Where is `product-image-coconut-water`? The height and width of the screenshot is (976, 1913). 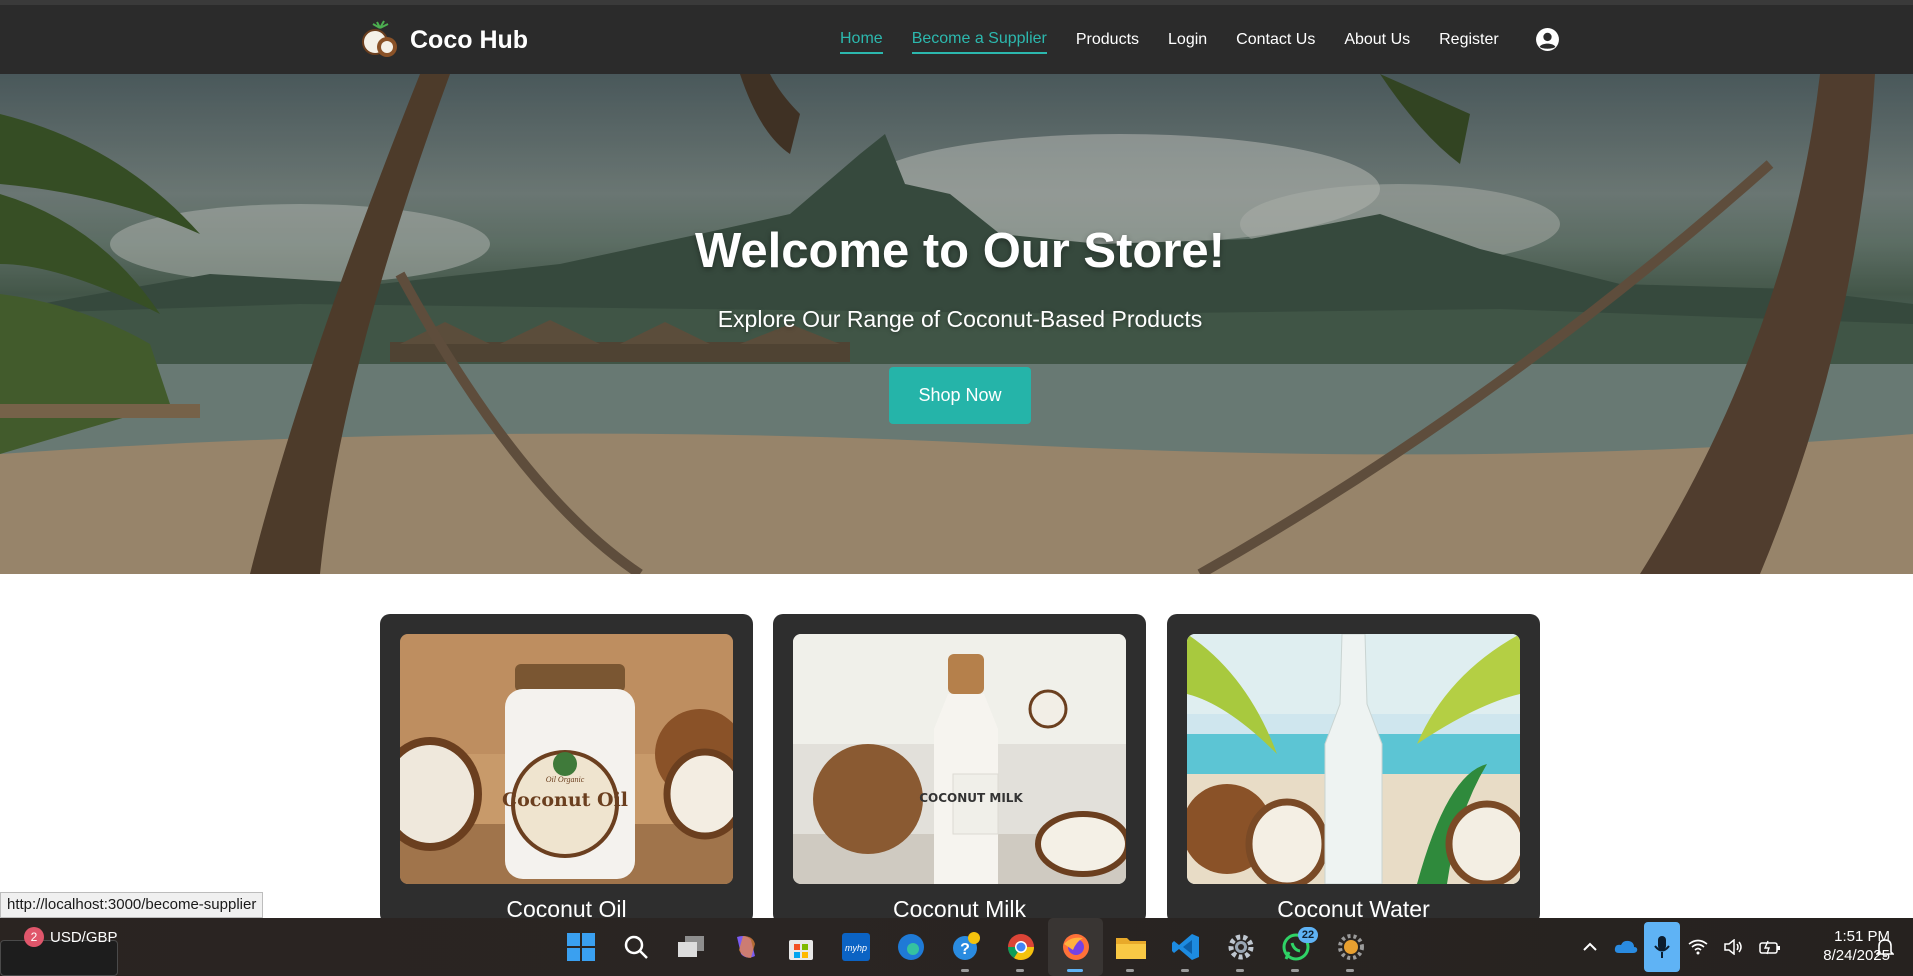
product-image-coconut-water is located at coordinates (1353, 759).